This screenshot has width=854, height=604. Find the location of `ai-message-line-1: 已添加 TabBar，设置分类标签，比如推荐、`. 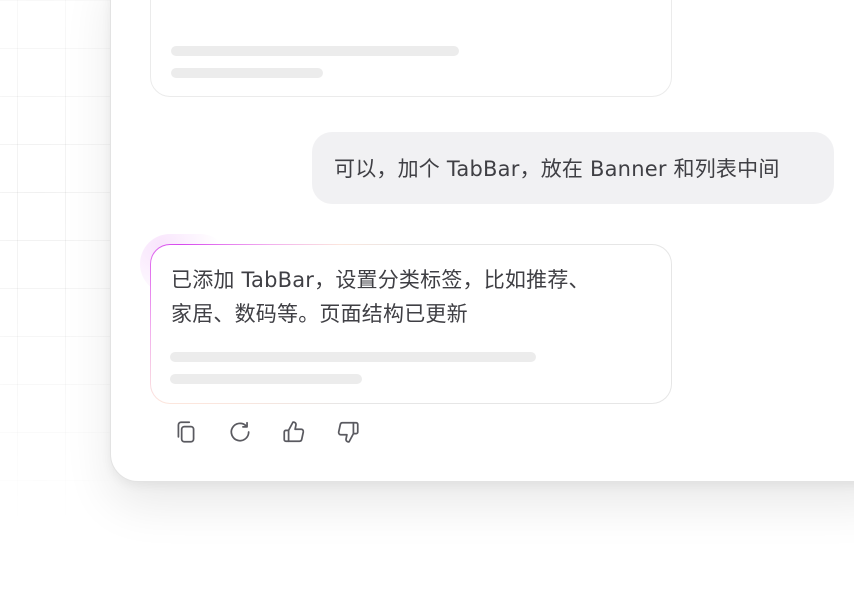

ai-message-line-1: 已添加 TabBar，设置分类标签，比如推荐、 is located at coordinates (380, 280).